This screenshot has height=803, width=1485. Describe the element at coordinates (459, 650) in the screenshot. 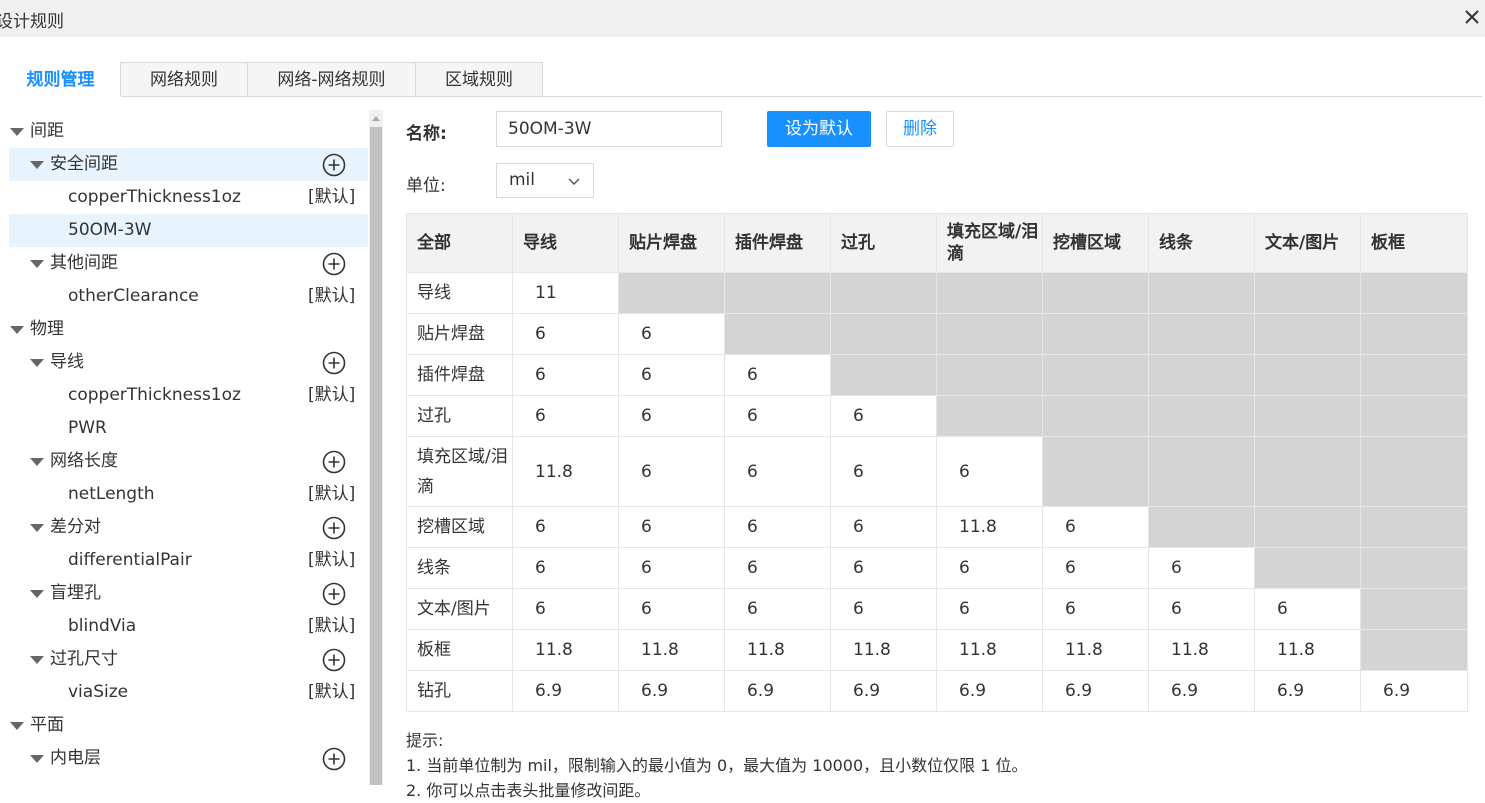

I see `matrix-row-header: 板框` at that location.